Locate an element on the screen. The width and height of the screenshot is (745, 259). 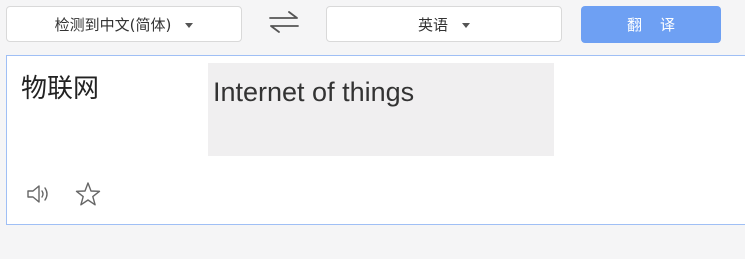
speak-button is located at coordinates (39, 194).